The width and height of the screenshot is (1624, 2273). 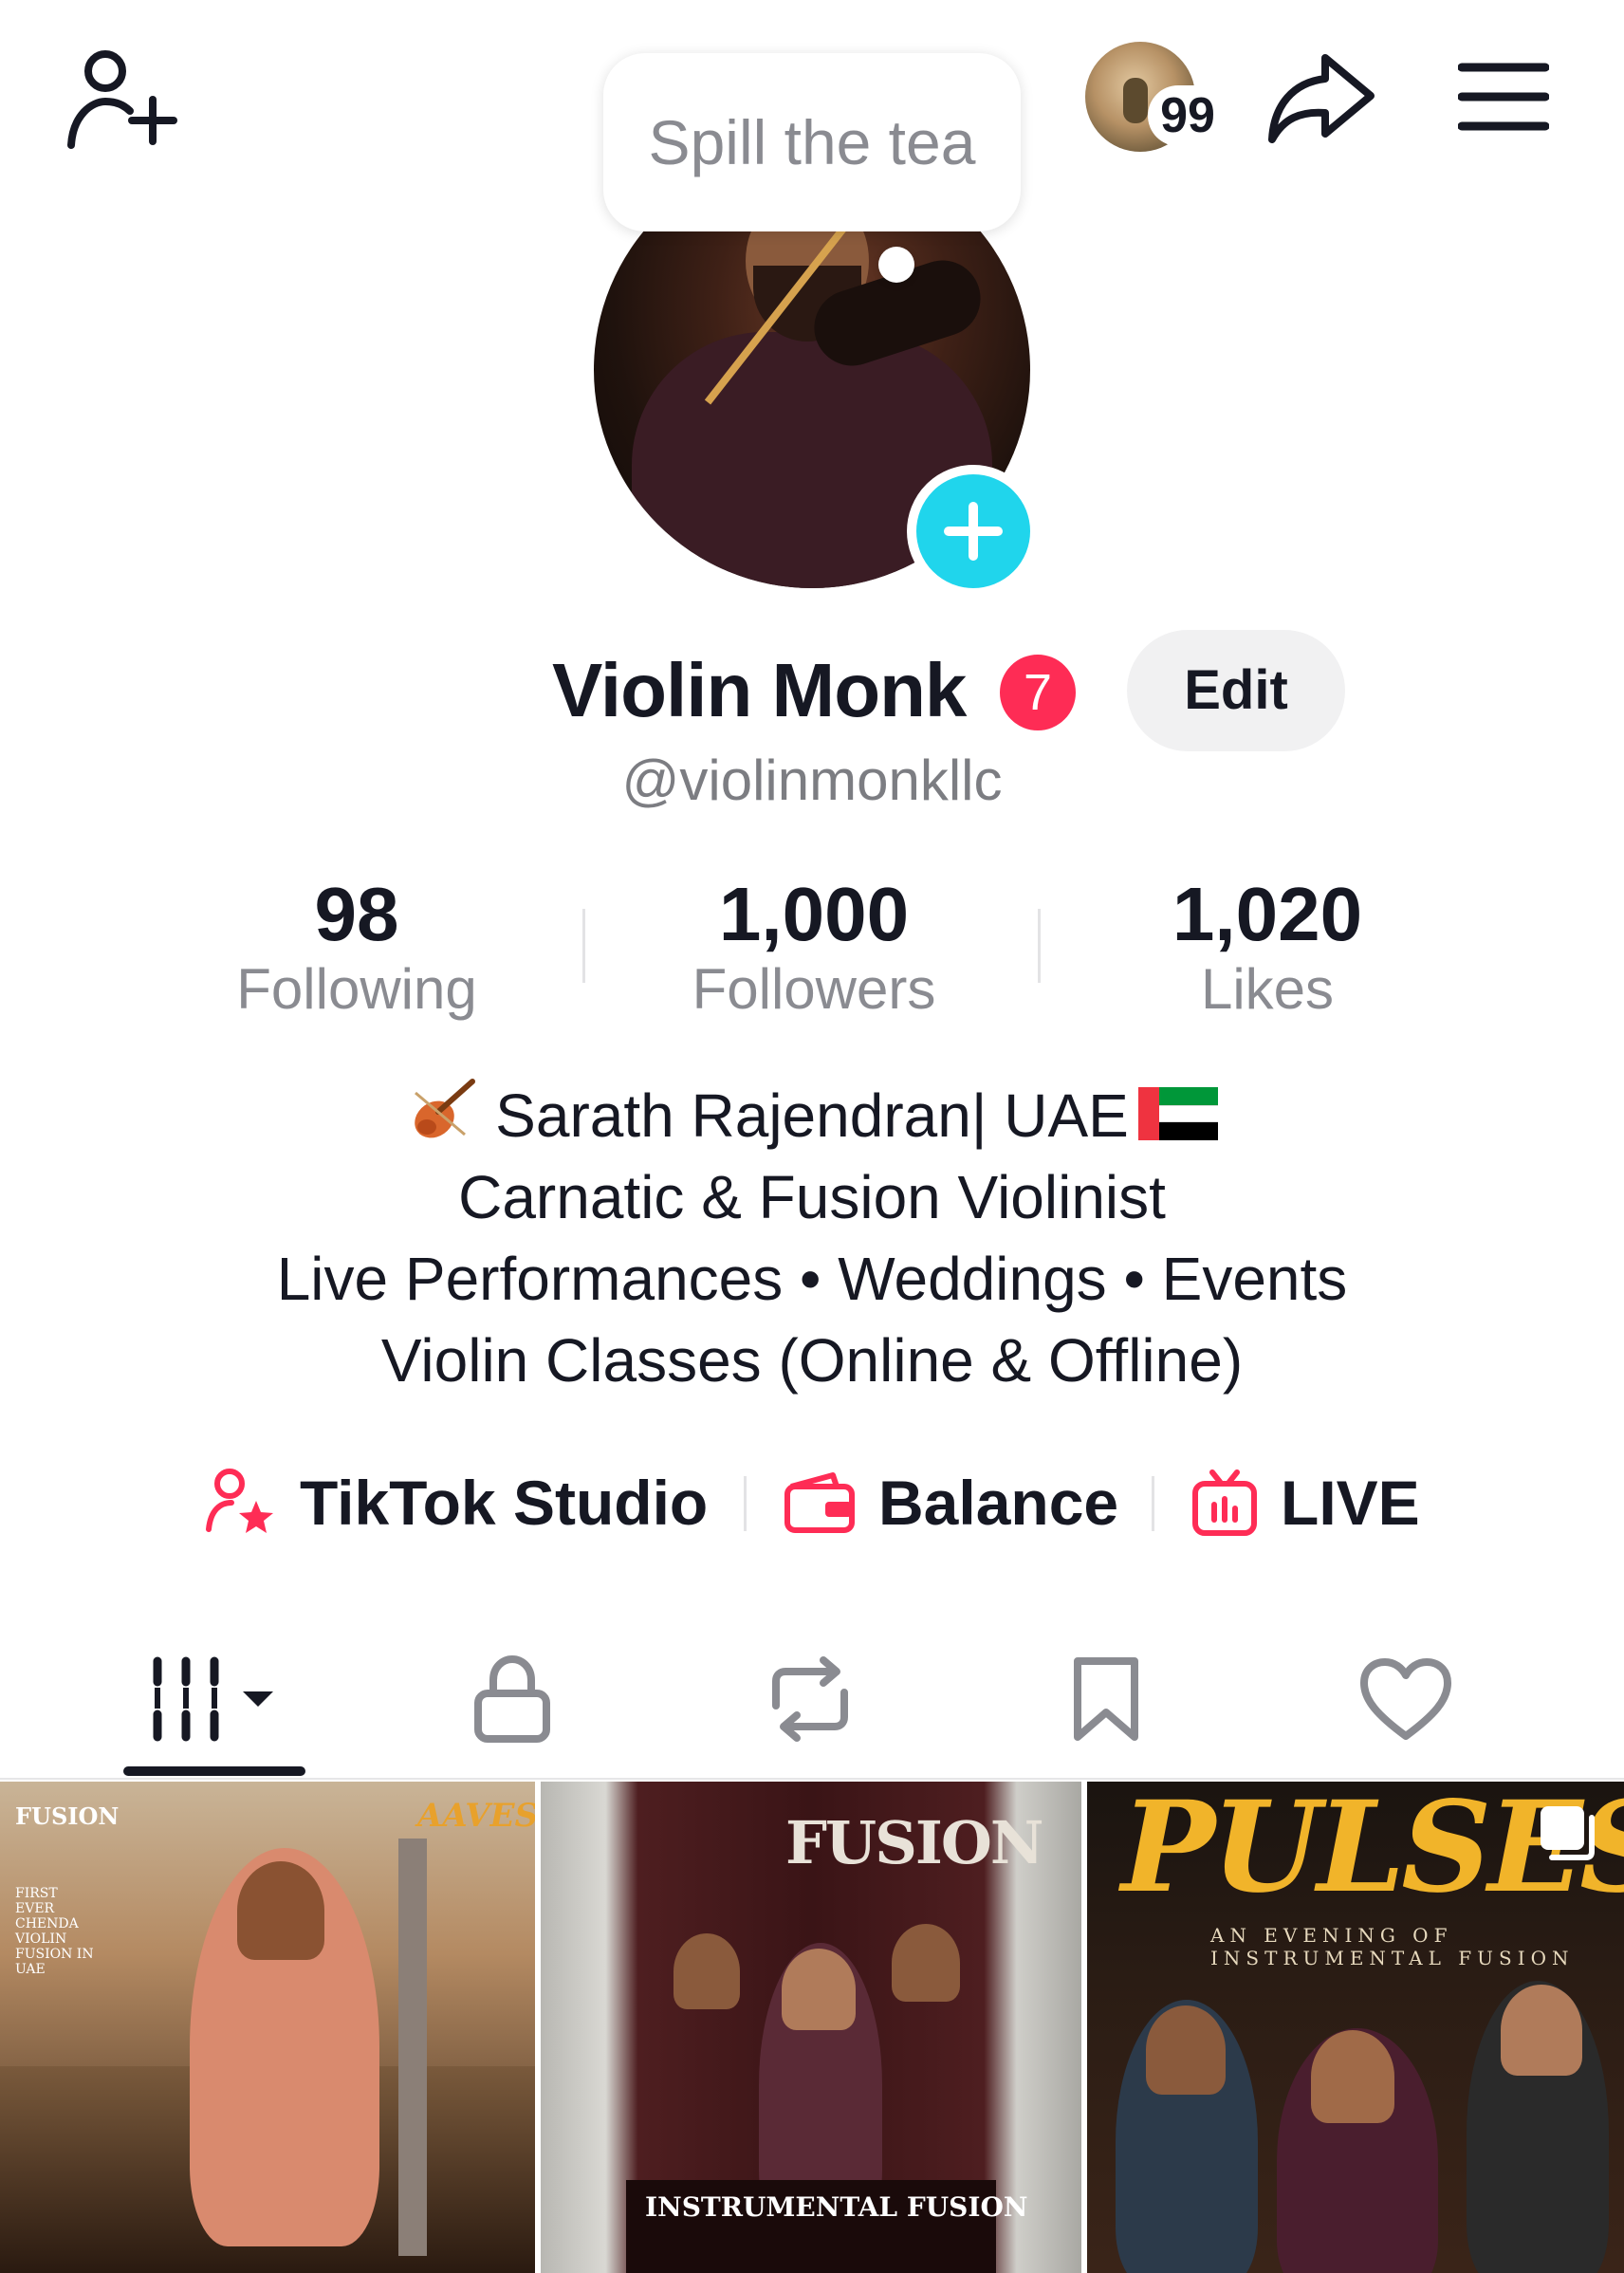 I want to click on stat-likes: 1,020 Likes, so click(x=1268, y=948).